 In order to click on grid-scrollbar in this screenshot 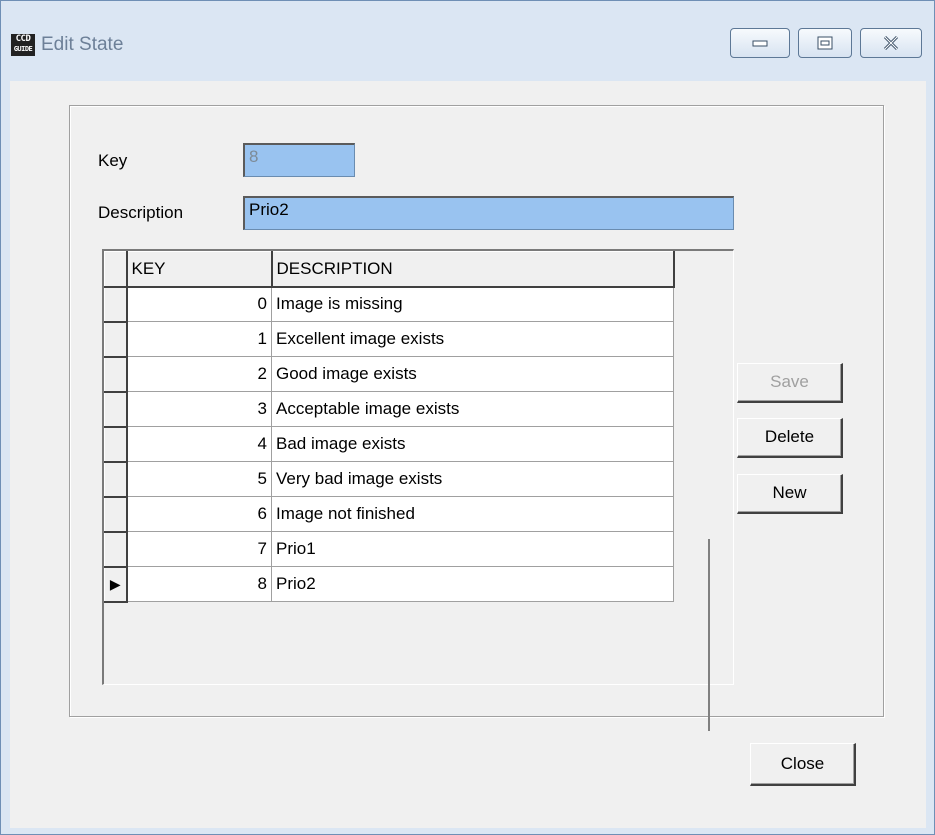, I will do `click(709, 635)`.